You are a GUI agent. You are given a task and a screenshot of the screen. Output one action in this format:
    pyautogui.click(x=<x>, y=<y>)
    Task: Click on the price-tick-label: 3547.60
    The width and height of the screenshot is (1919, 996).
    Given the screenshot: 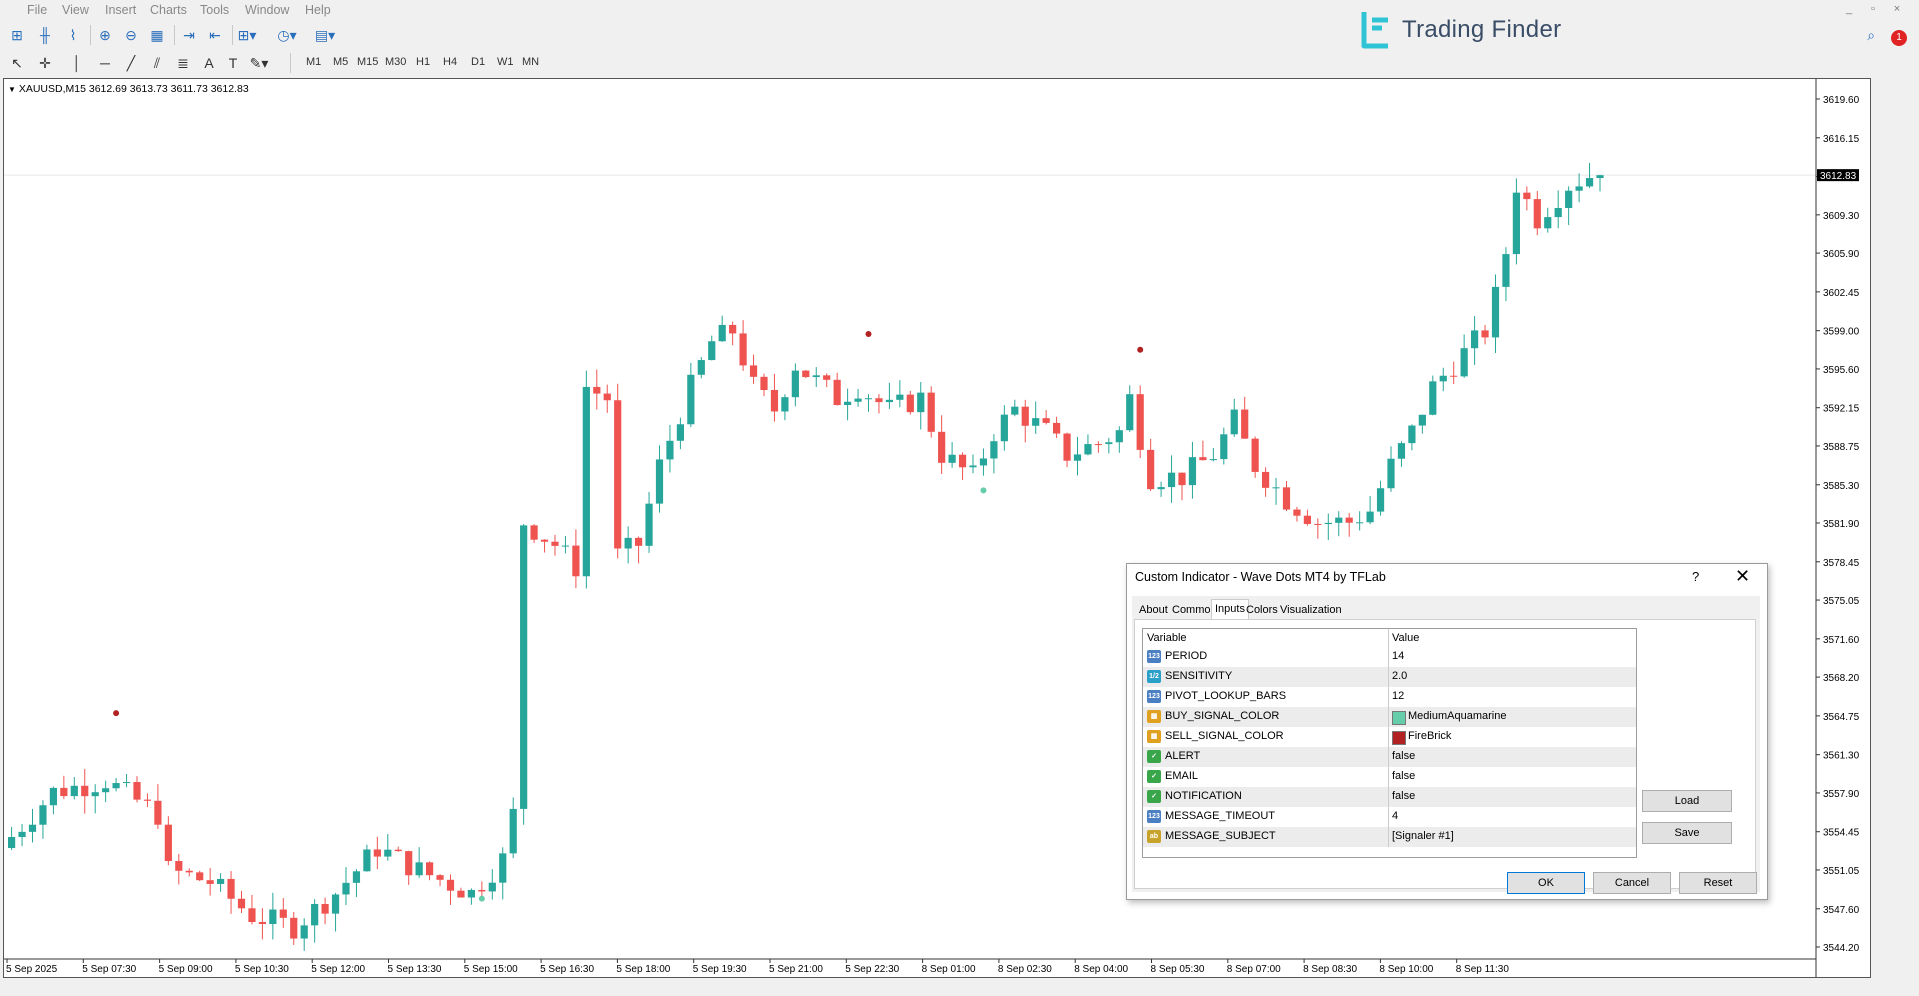 What is the action you would take?
    pyautogui.click(x=1841, y=910)
    